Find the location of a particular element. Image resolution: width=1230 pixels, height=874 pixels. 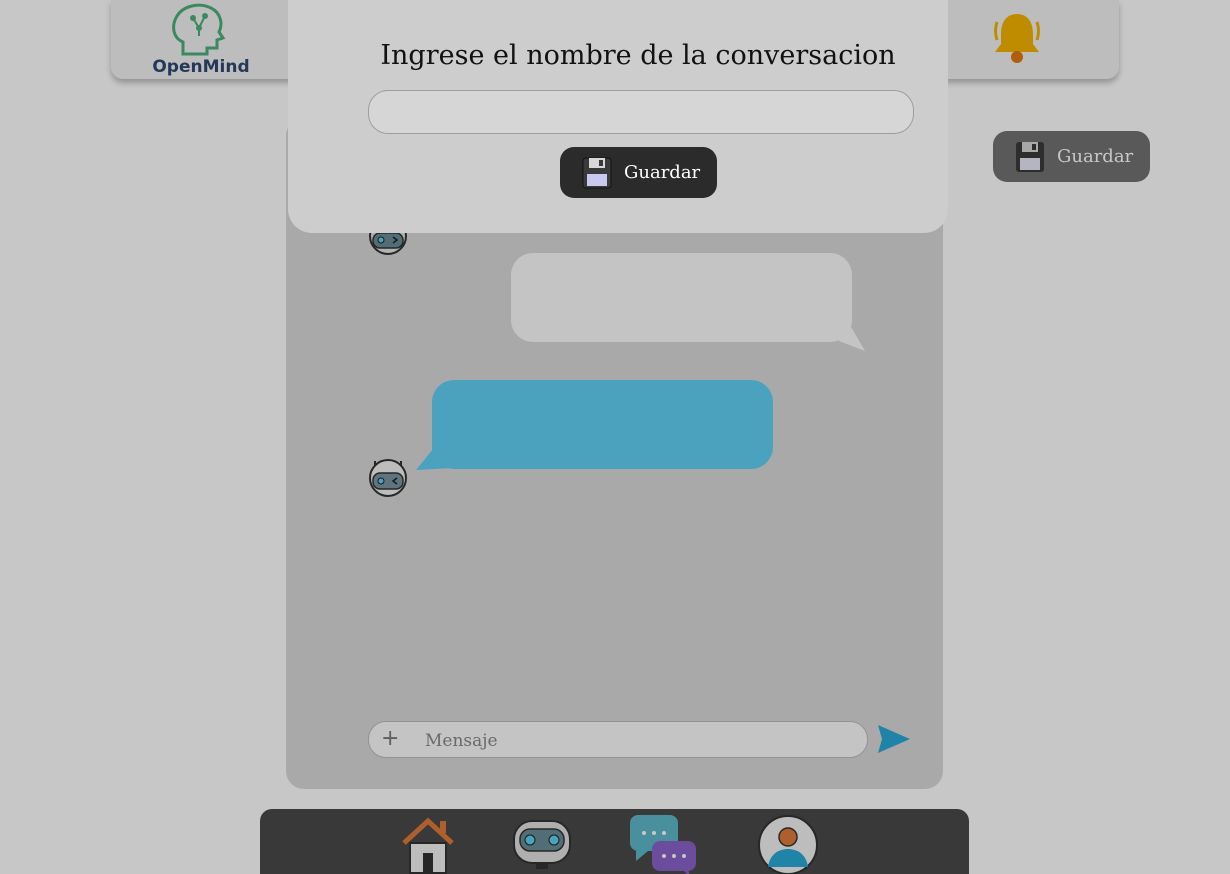

modal-title: Ingrese el nombre de la conversacion is located at coordinates (638, 55).